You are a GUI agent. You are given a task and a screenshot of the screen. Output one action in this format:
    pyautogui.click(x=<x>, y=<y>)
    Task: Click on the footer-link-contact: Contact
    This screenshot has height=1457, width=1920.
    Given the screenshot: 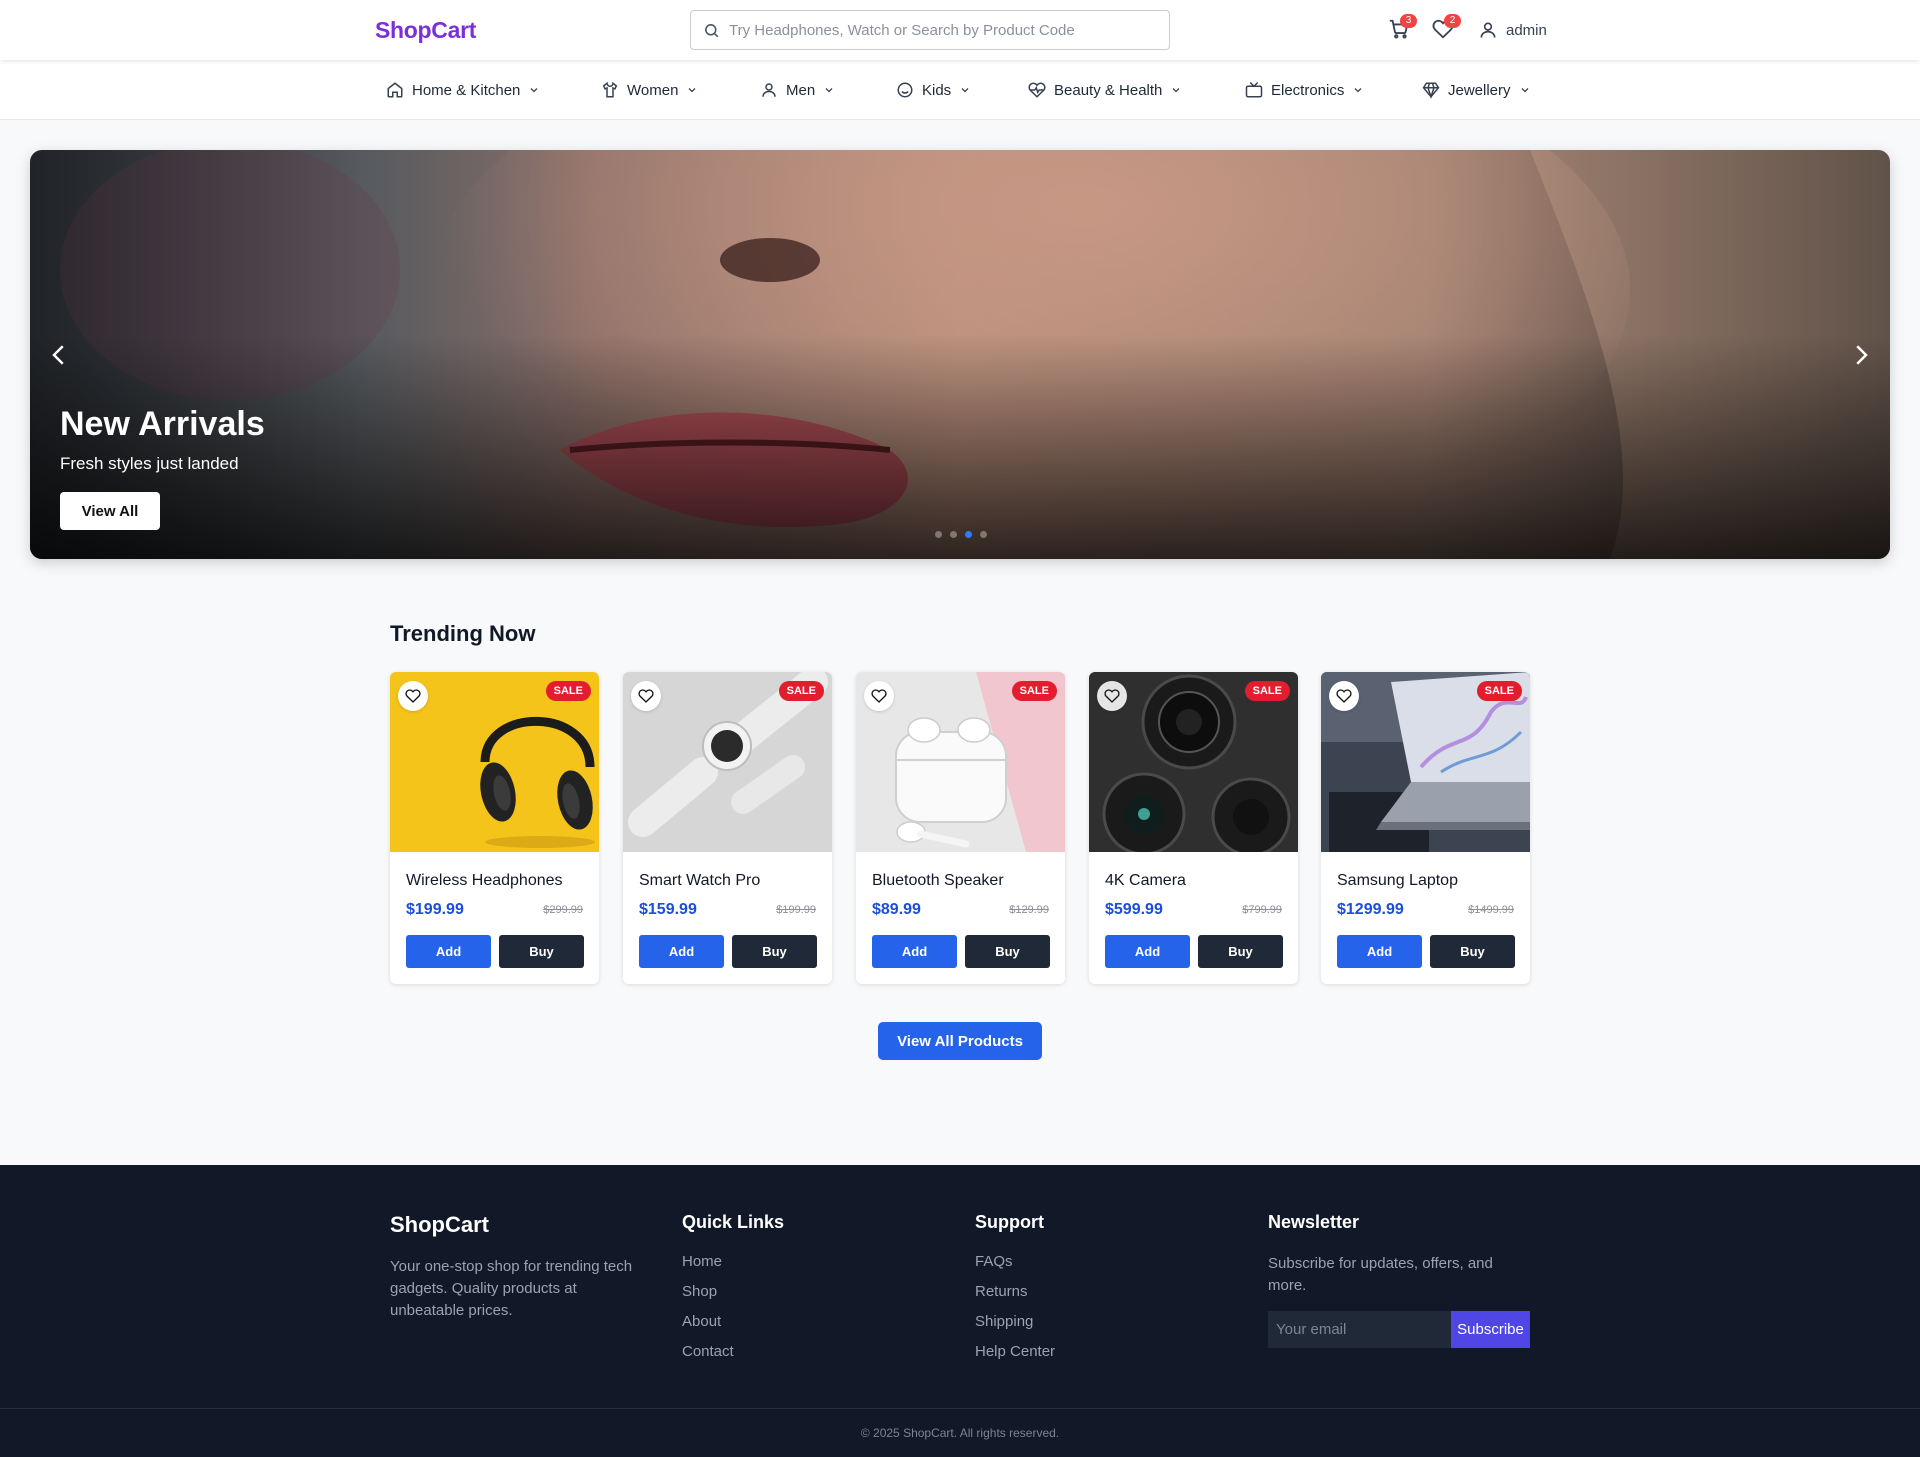 What is the action you would take?
    pyautogui.click(x=708, y=1351)
    